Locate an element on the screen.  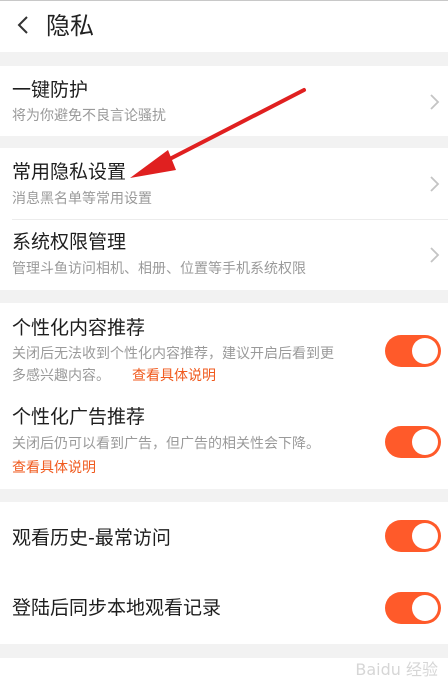
page-title: 隐私 is located at coordinates (70, 26).